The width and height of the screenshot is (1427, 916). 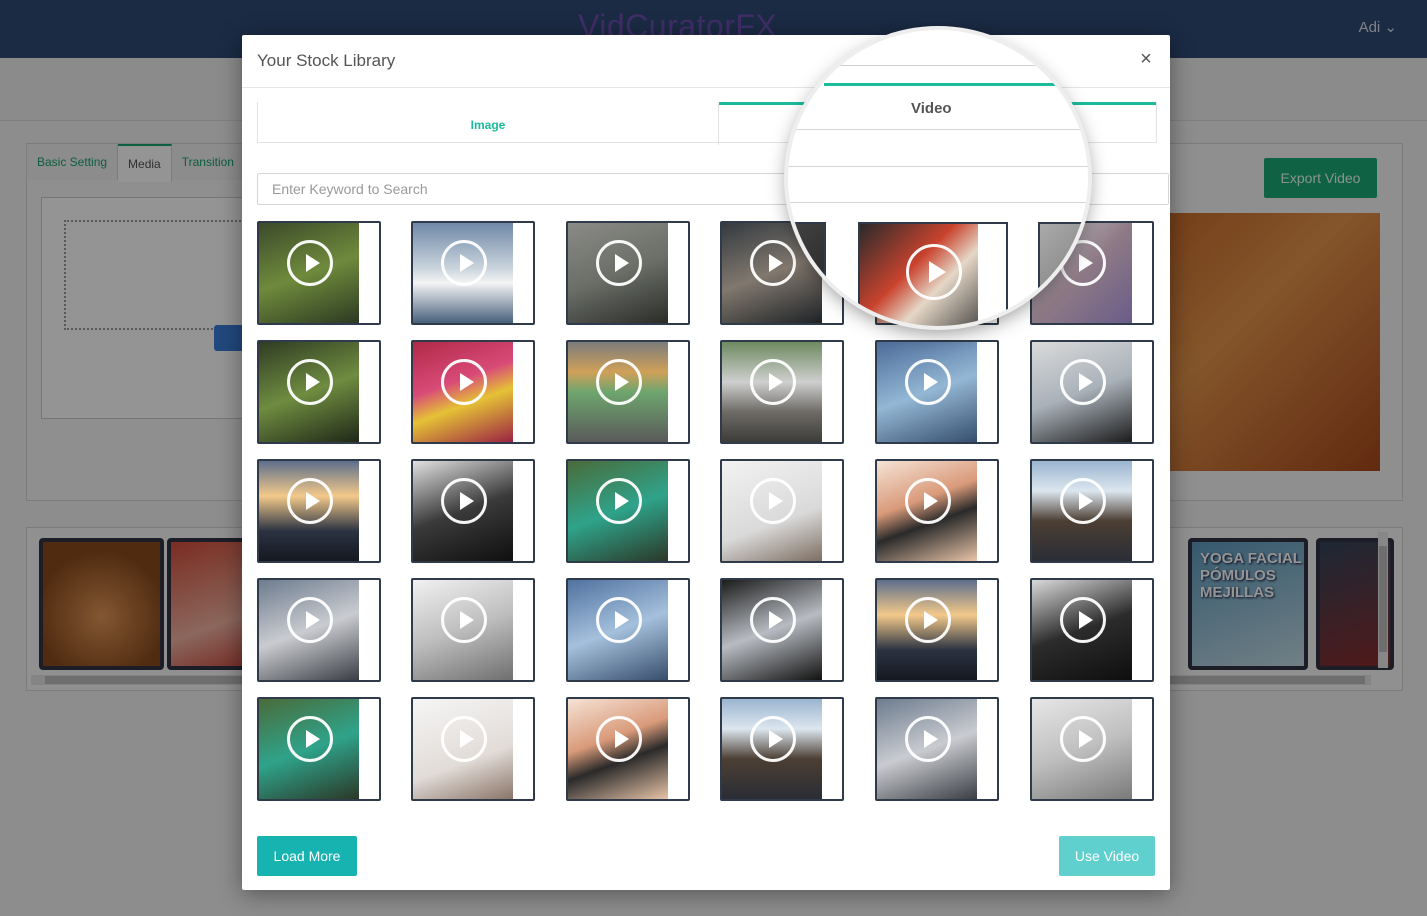 What do you see at coordinates (931, 108) in the screenshot?
I see `magnified-tab-video: Video` at bounding box center [931, 108].